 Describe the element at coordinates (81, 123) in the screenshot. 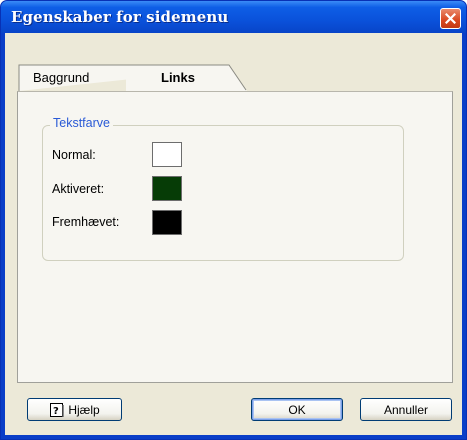

I see `group-title: Tekstfarve` at that location.